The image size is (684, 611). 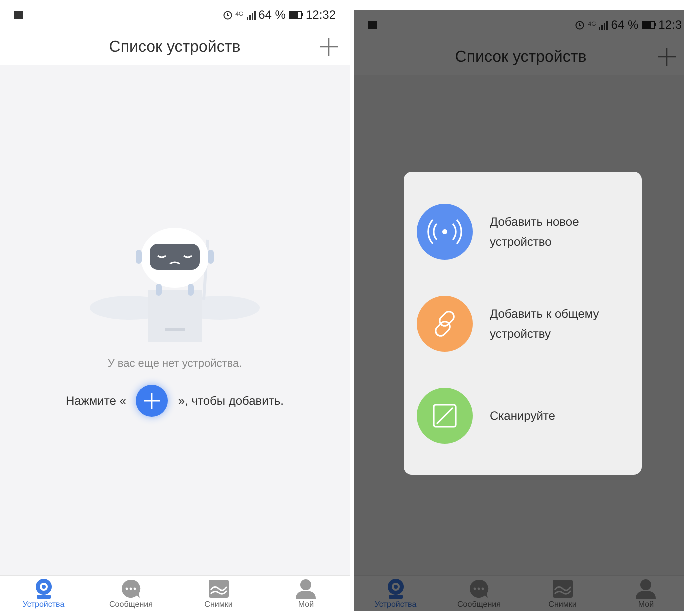 I want to click on empty-message: У вас еще нет устройства., so click(x=175, y=364).